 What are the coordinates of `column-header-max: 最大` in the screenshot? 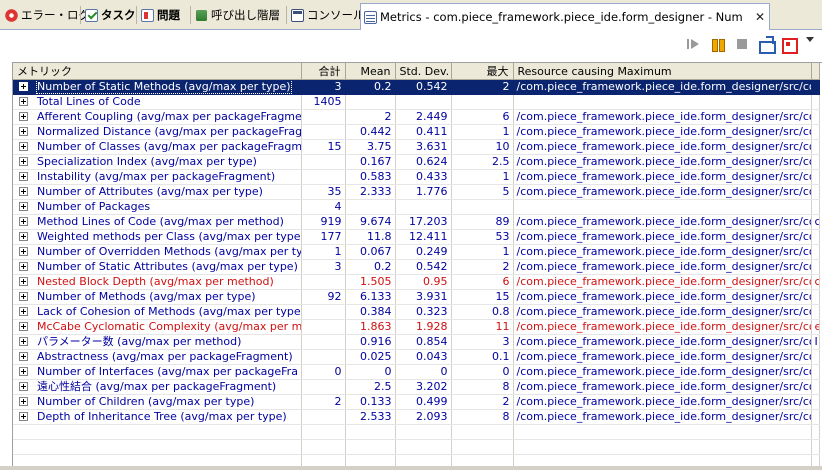 It's located at (482, 71).